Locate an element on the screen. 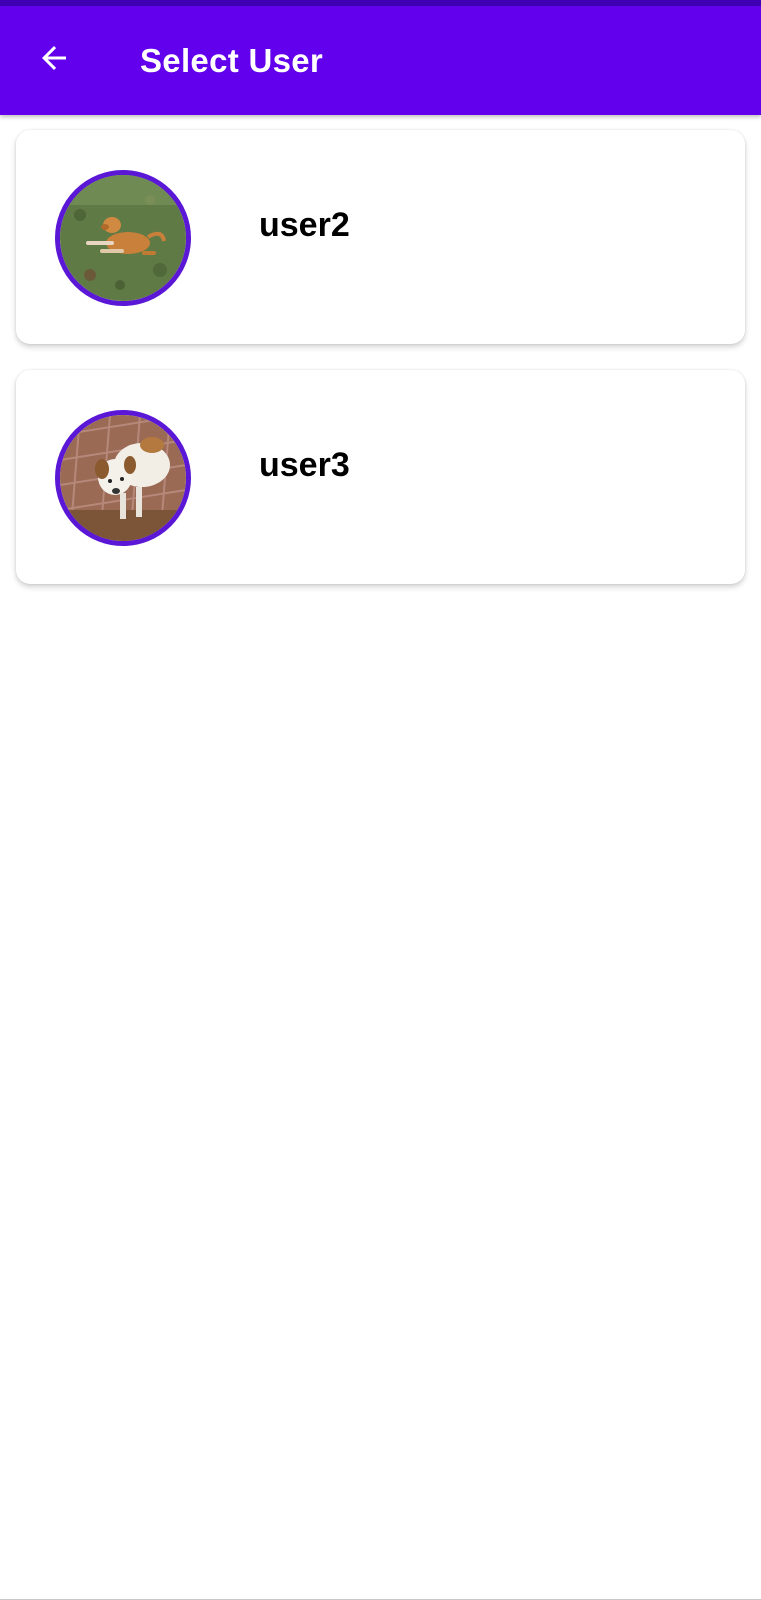 Image resolution: width=761 pixels, height=1600 pixels. back-button is located at coordinates (54, 60).